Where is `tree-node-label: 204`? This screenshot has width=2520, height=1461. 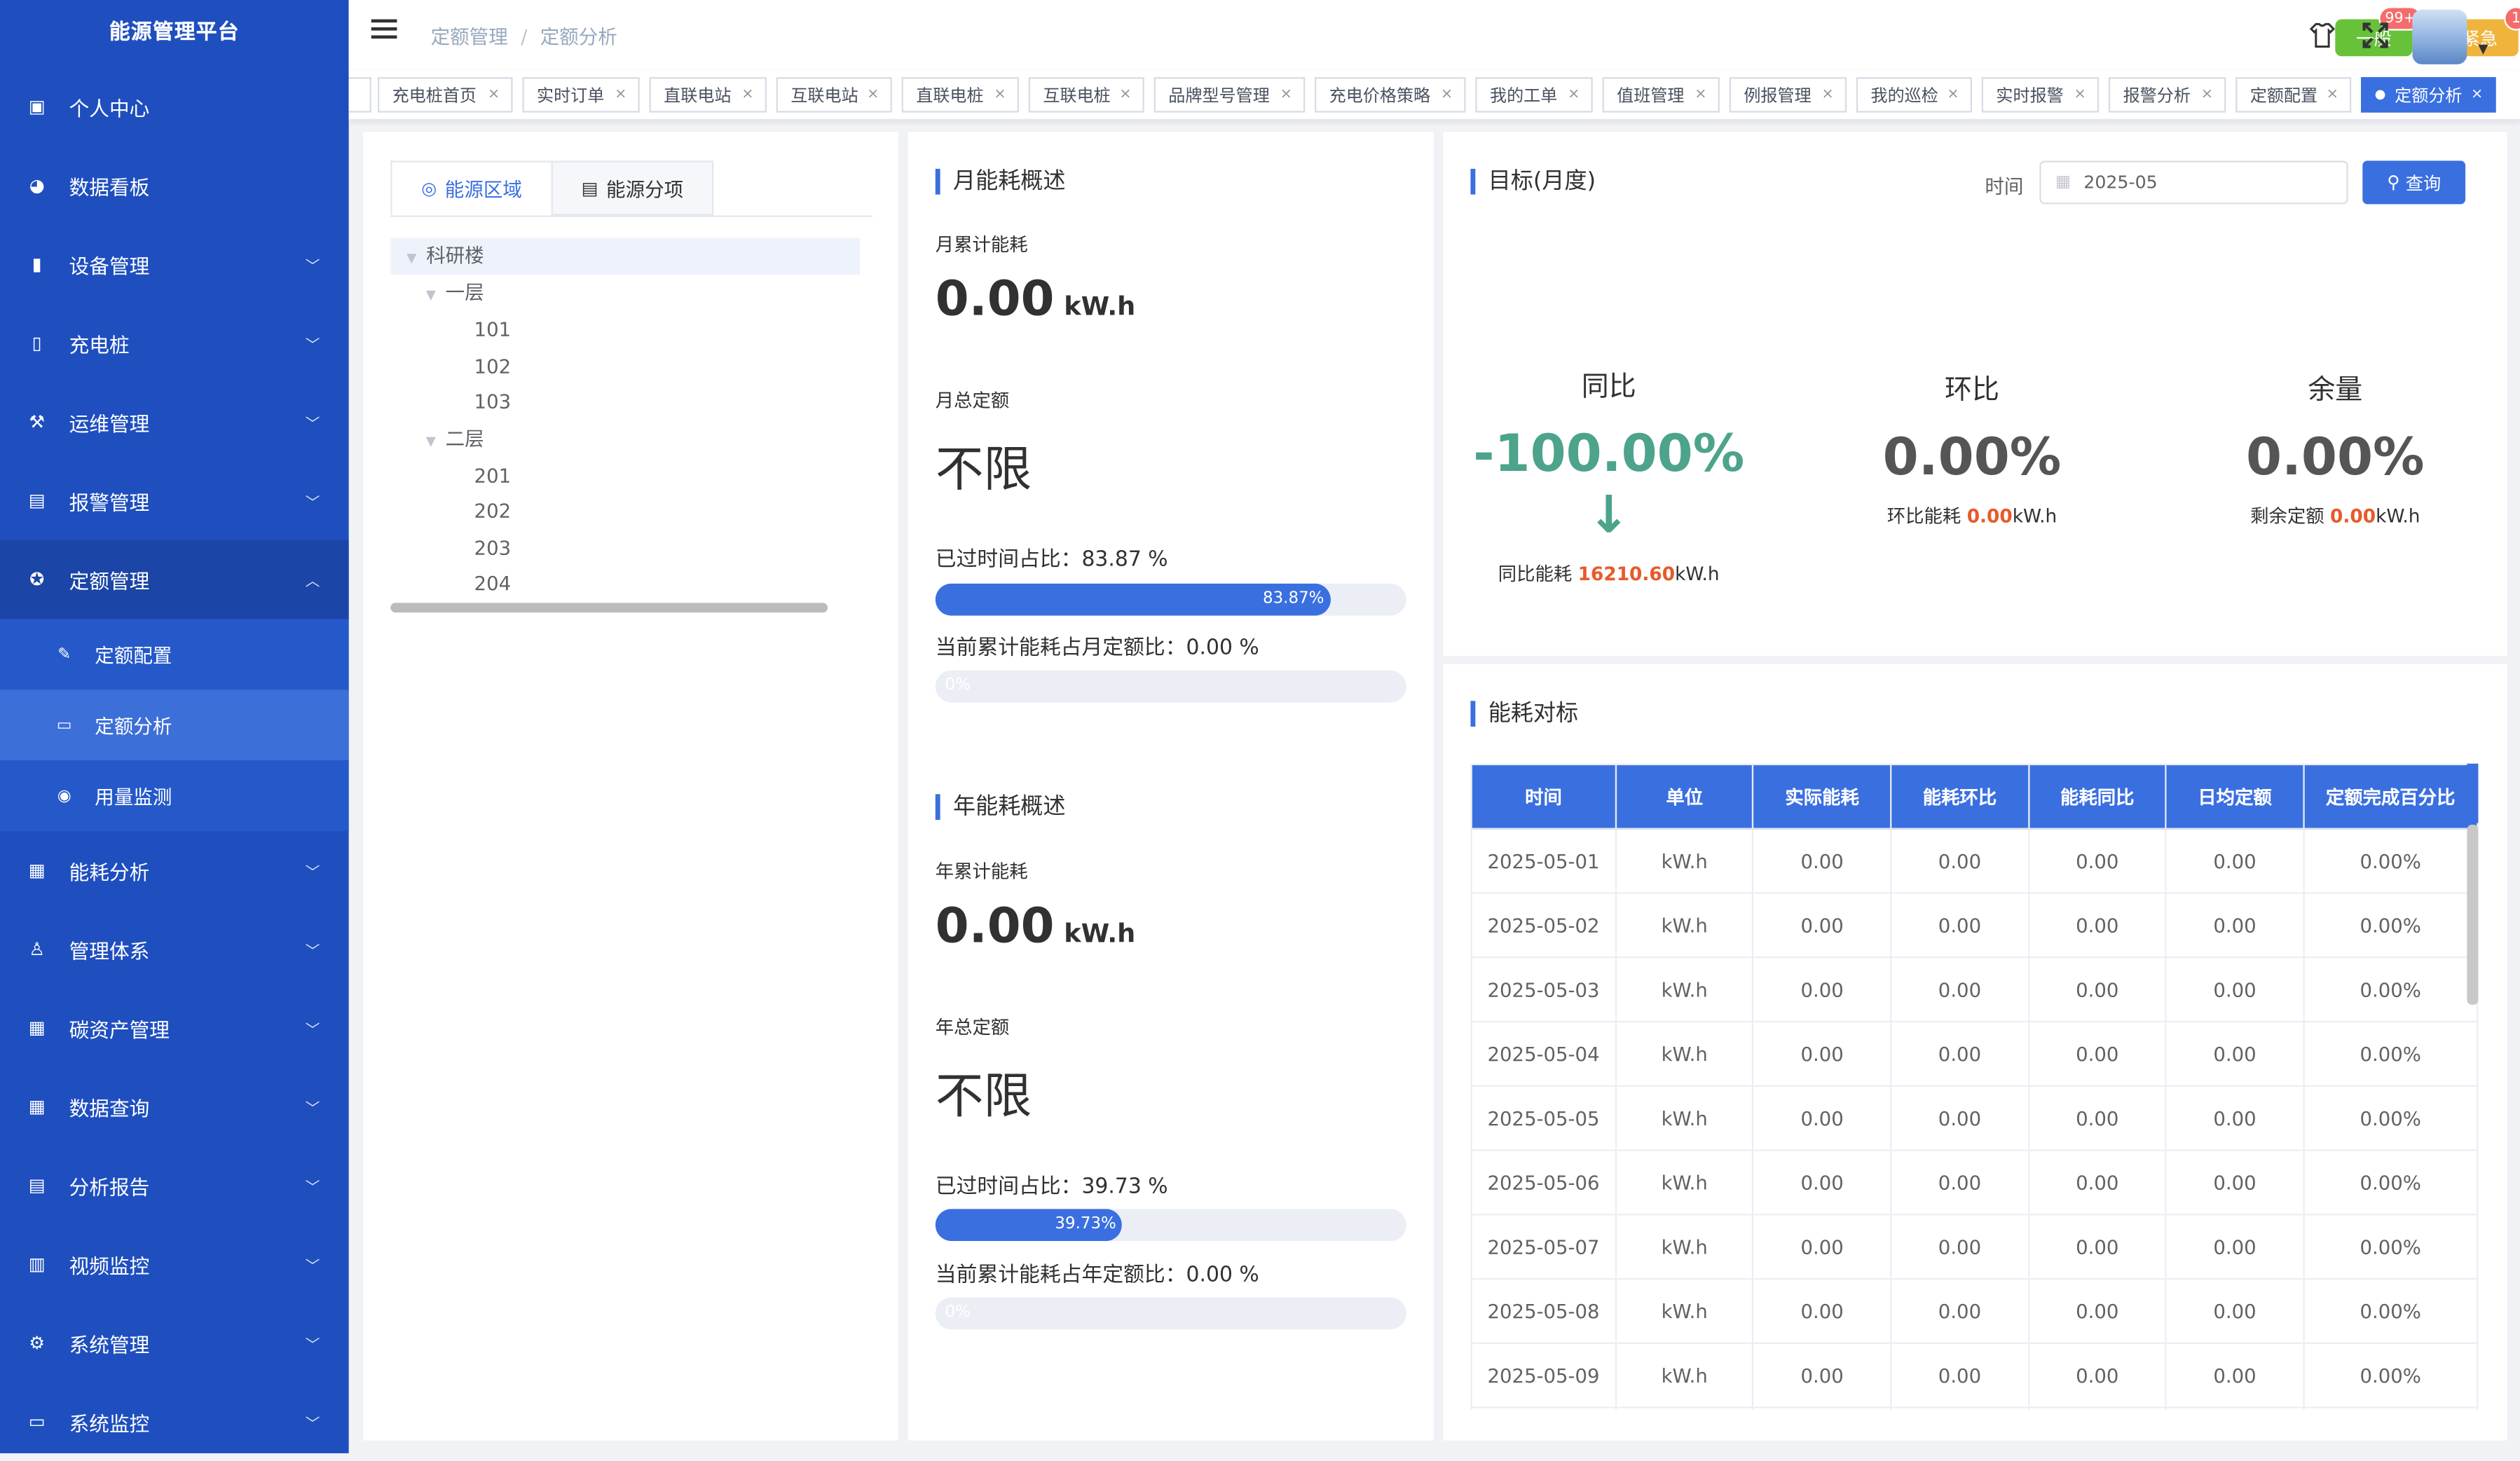
tree-node-label: 204 is located at coordinates (493, 583).